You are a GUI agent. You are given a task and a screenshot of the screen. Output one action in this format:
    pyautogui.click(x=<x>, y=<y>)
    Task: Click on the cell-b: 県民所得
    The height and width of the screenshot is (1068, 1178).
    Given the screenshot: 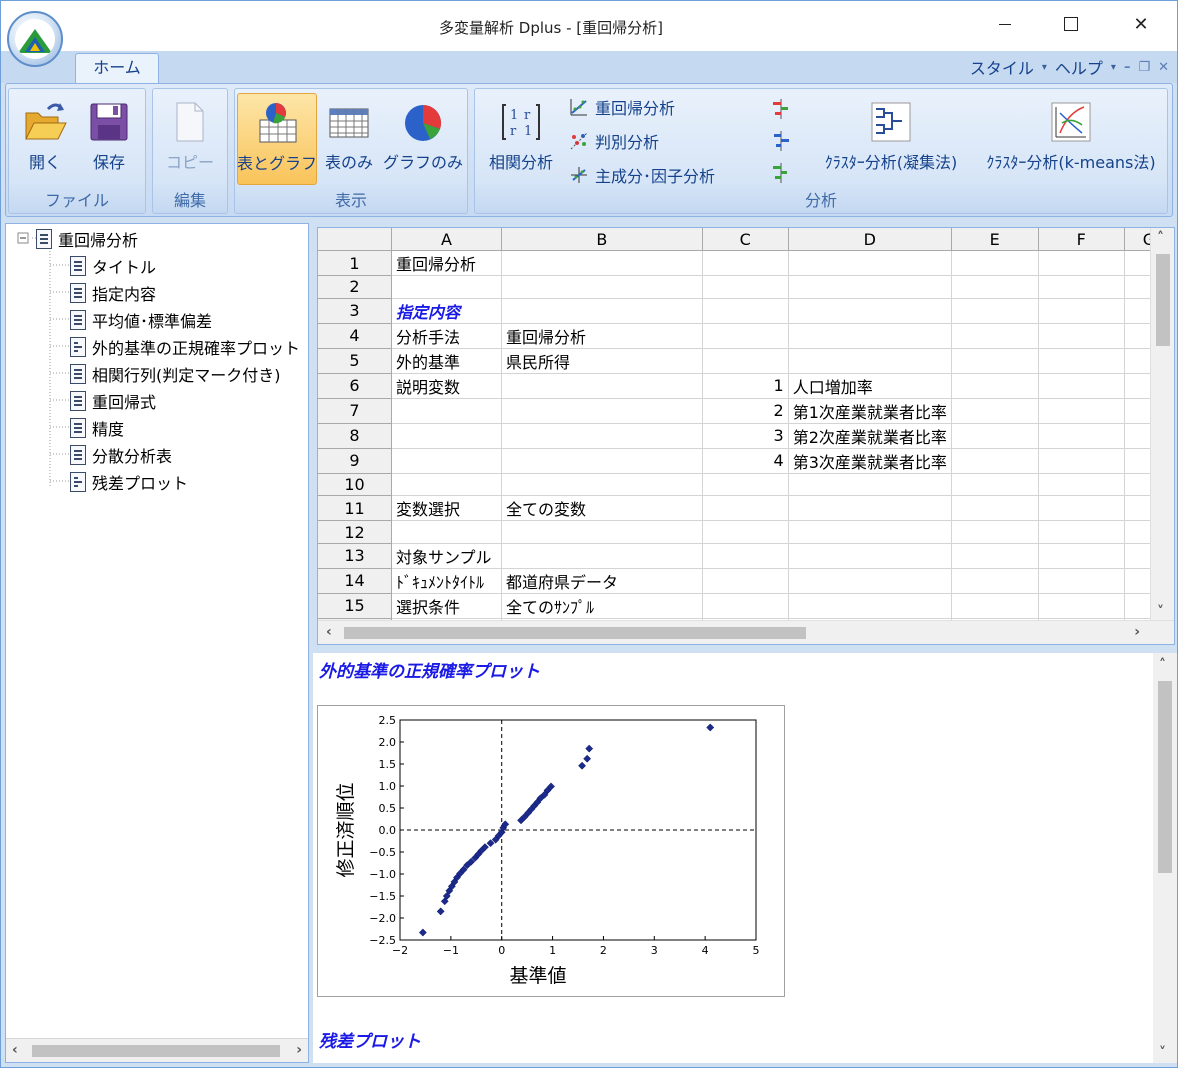 What is the action you would take?
    pyautogui.click(x=602, y=361)
    